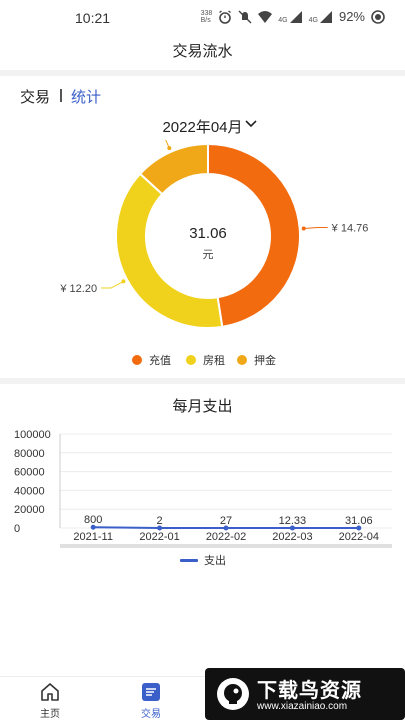 The image size is (405, 720). What do you see at coordinates (206, 16) in the screenshot?
I see `network-speed: 338 B/s` at bounding box center [206, 16].